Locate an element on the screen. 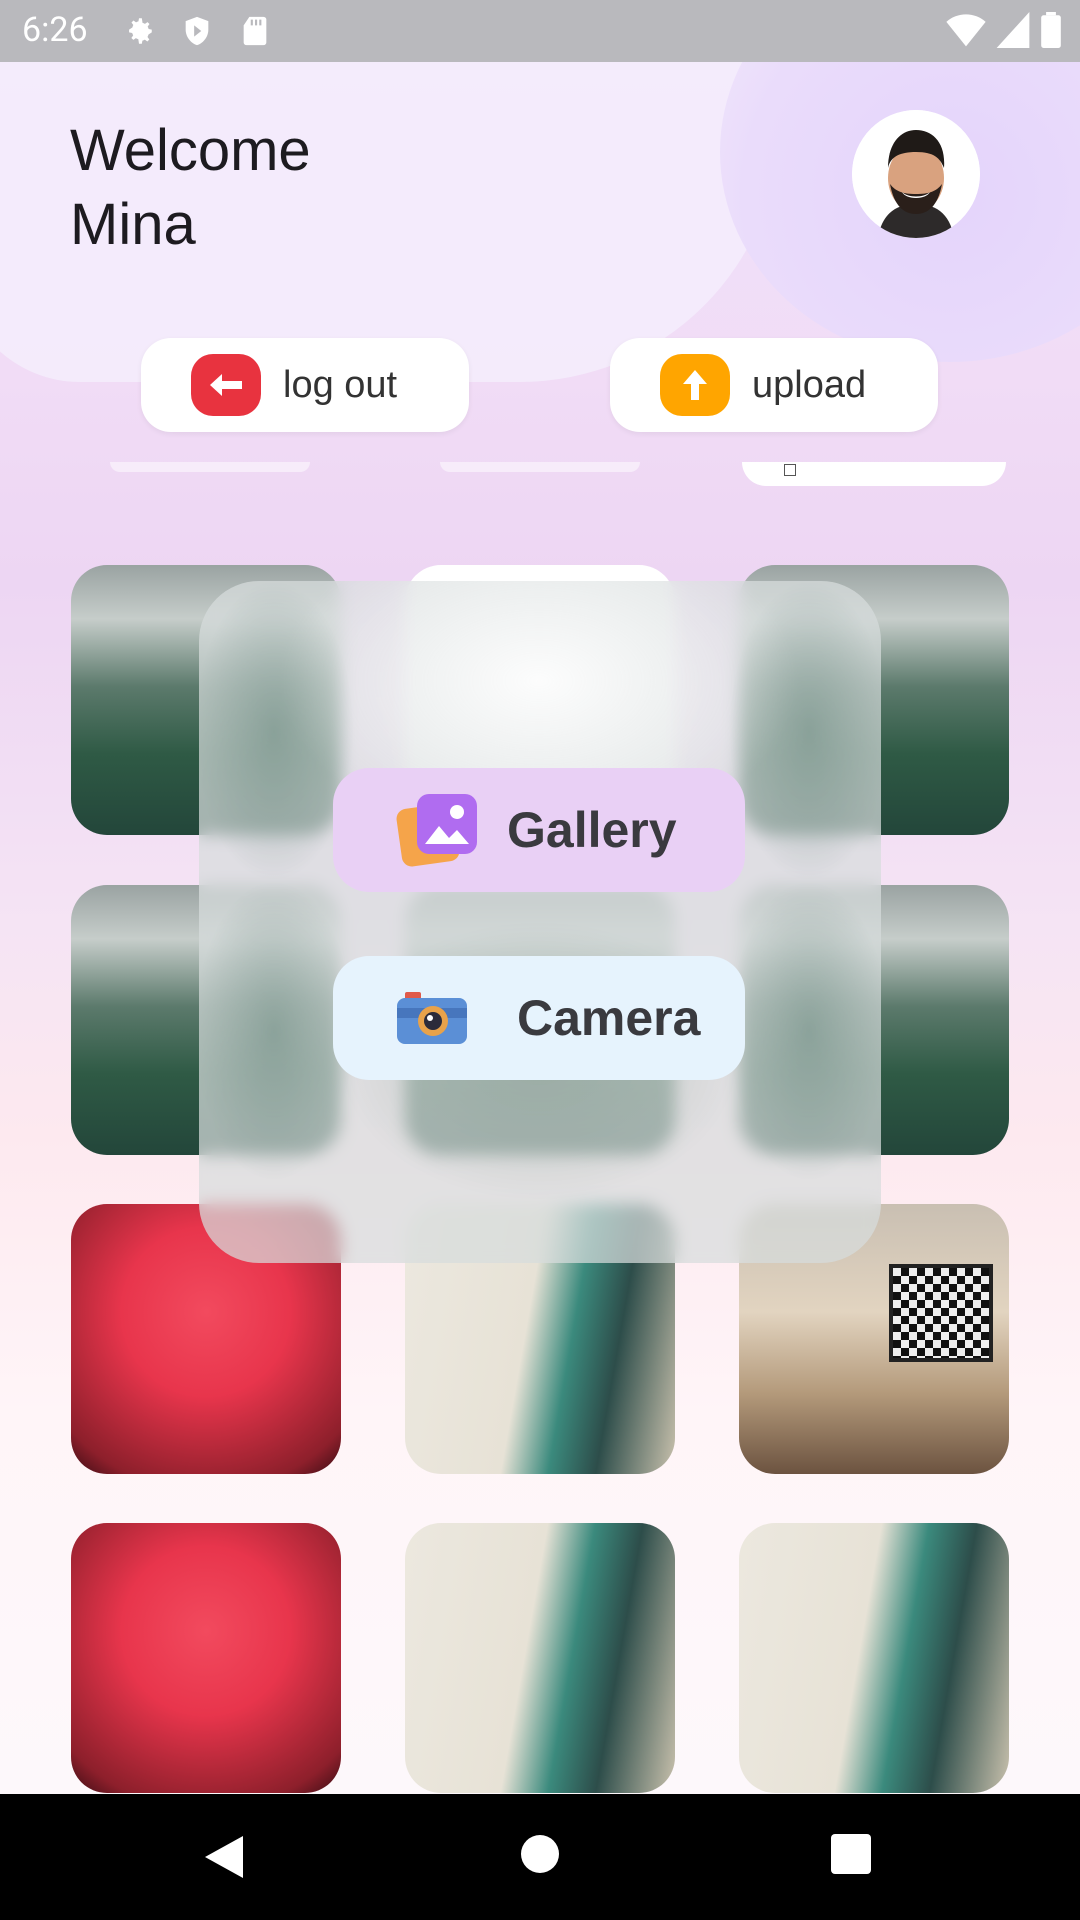 The width and height of the screenshot is (1080, 1920). logout-icon is located at coordinates (226, 385).